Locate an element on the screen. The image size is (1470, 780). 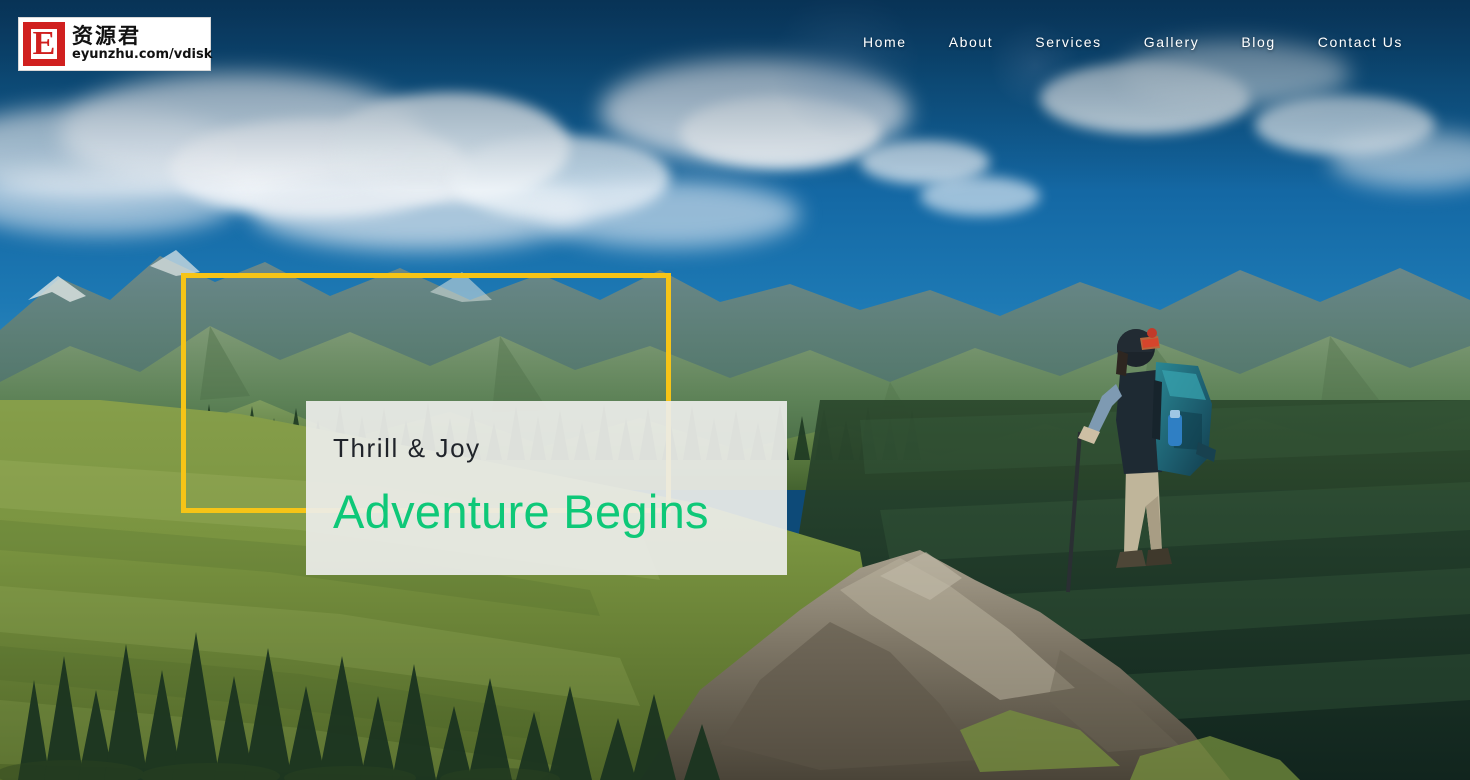
nav-item-services: Services is located at coordinates (1068, 42).